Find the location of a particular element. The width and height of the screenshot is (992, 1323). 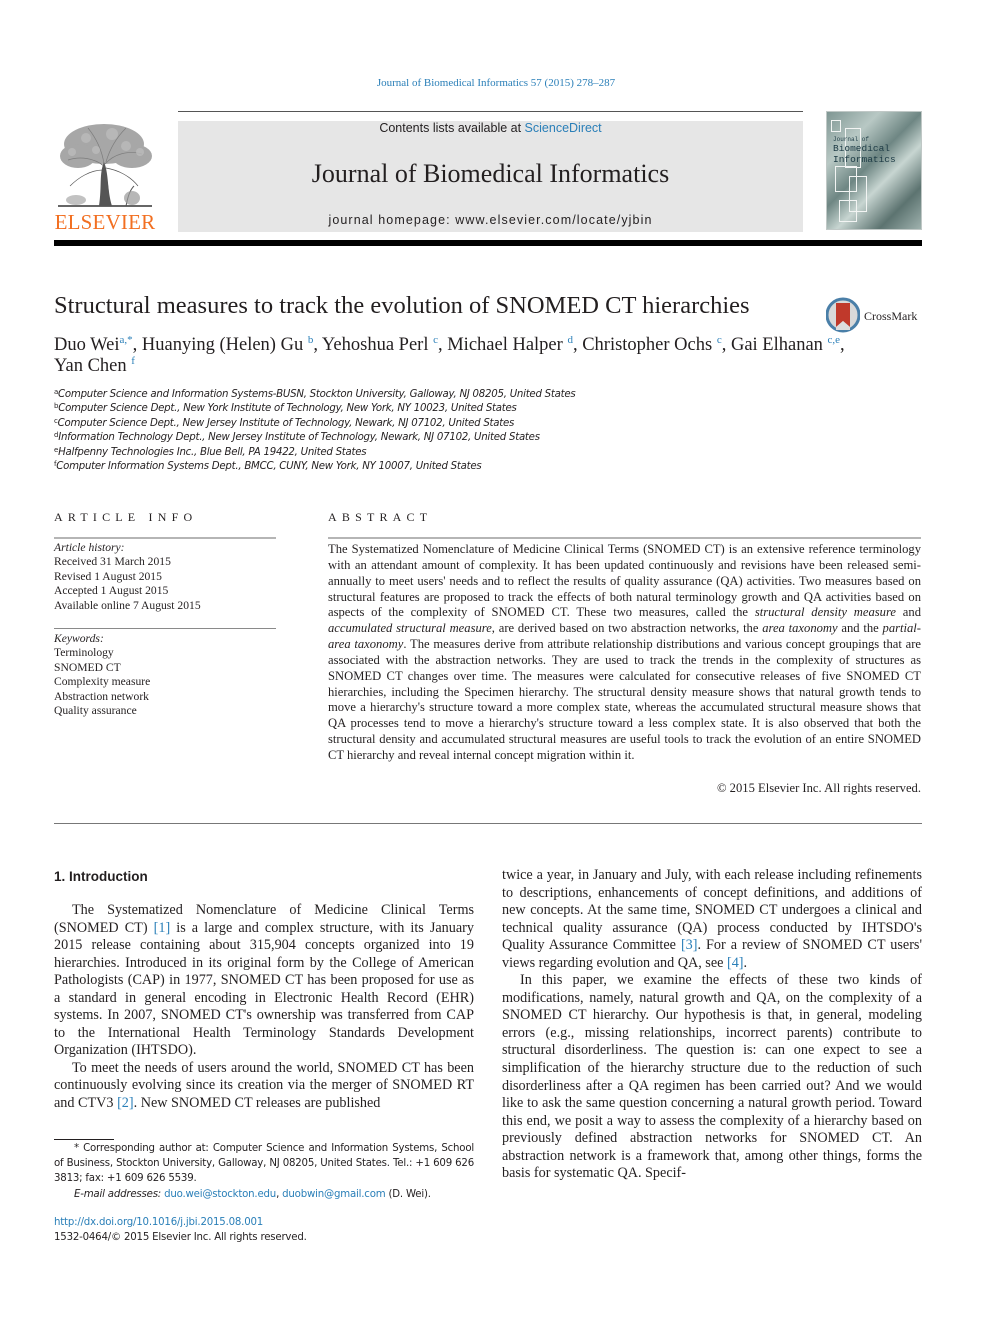

cover-title-line: Journal of is located at coordinates (851, 139).